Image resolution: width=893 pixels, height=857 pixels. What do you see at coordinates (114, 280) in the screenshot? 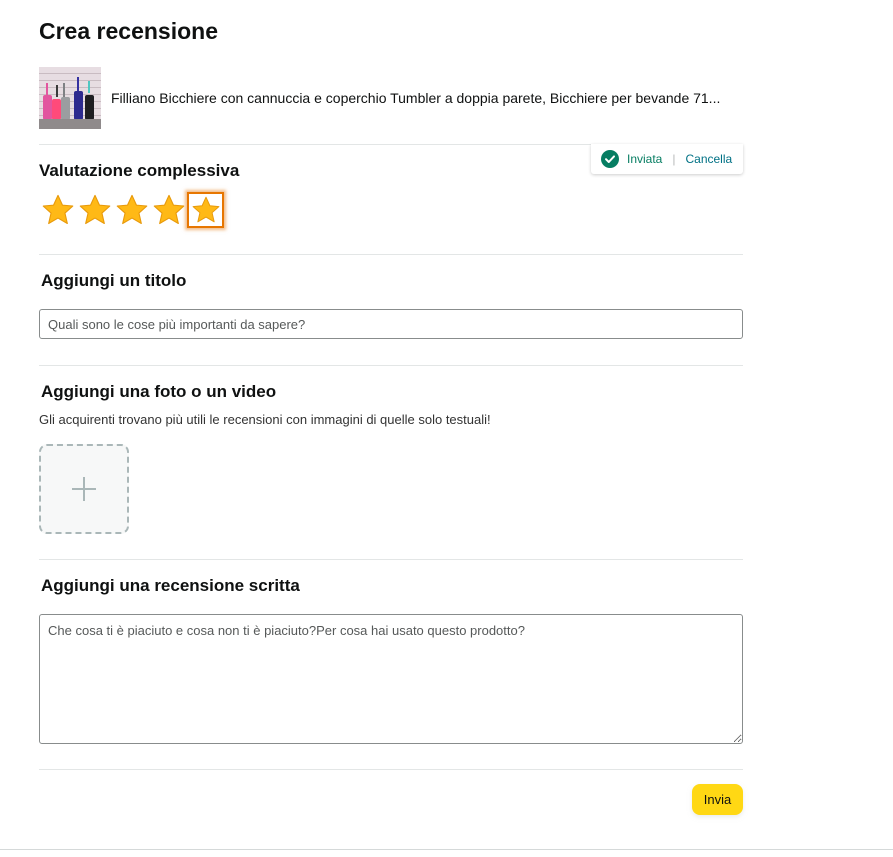
I see `title-heading: Aggiungi un titolo` at bounding box center [114, 280].